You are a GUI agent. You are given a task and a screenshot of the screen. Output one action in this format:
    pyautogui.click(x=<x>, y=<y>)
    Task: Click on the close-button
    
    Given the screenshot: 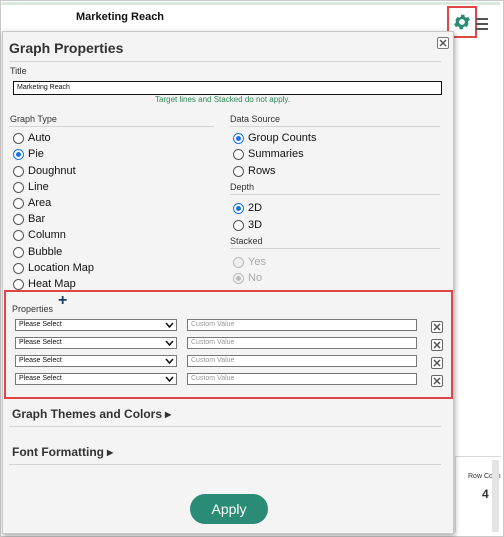 What is the action you would take?
    pyautogui.click(x=443, y=43)
    